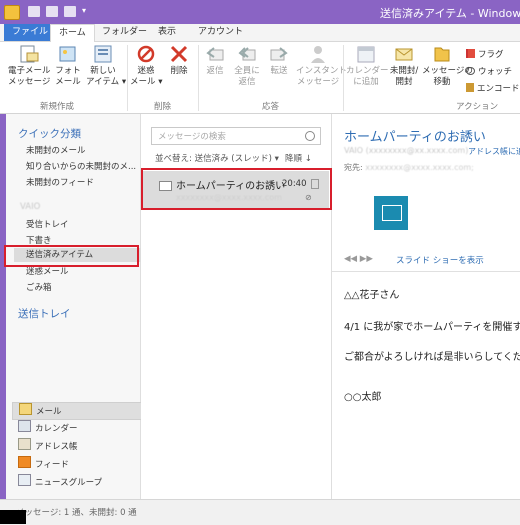  Describe the element at coordinates (24, 462) in the screenshot. I see `rss-feed-icon` at that location.